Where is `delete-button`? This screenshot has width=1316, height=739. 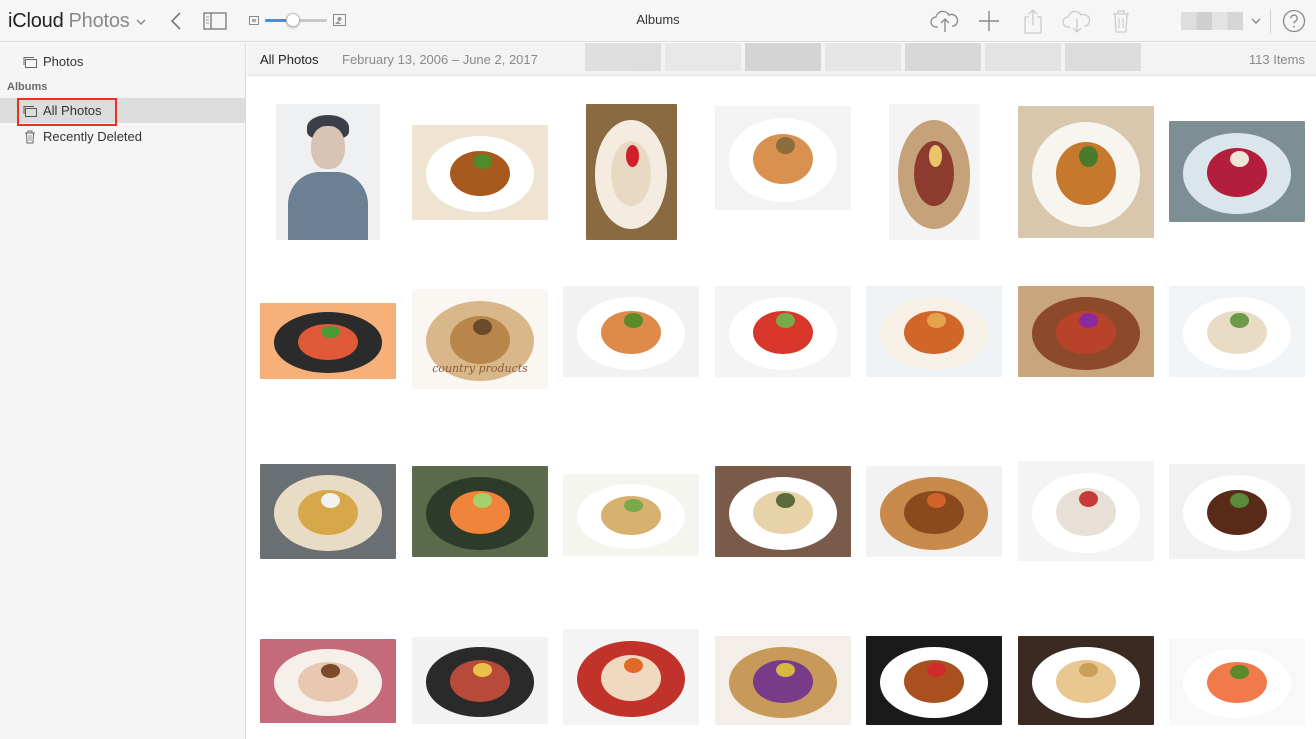
delete-button is located at coordinates (1121, 21).